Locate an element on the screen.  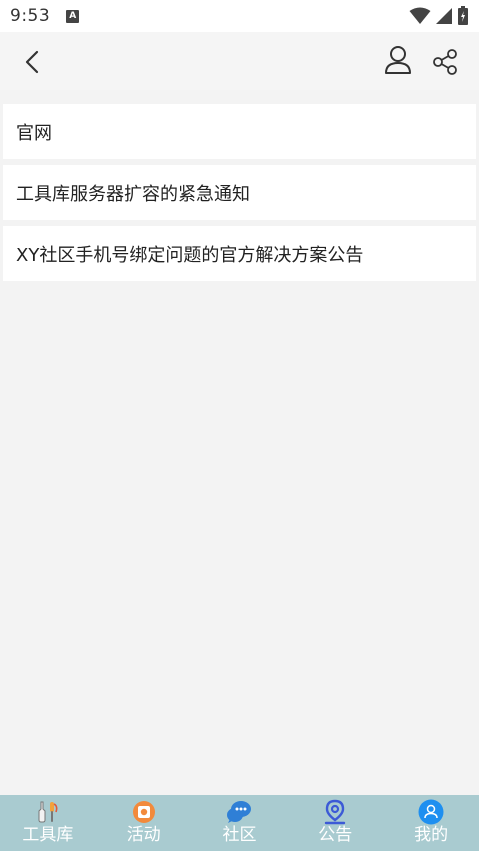
profile-icon is located at coordinates (431, 812).